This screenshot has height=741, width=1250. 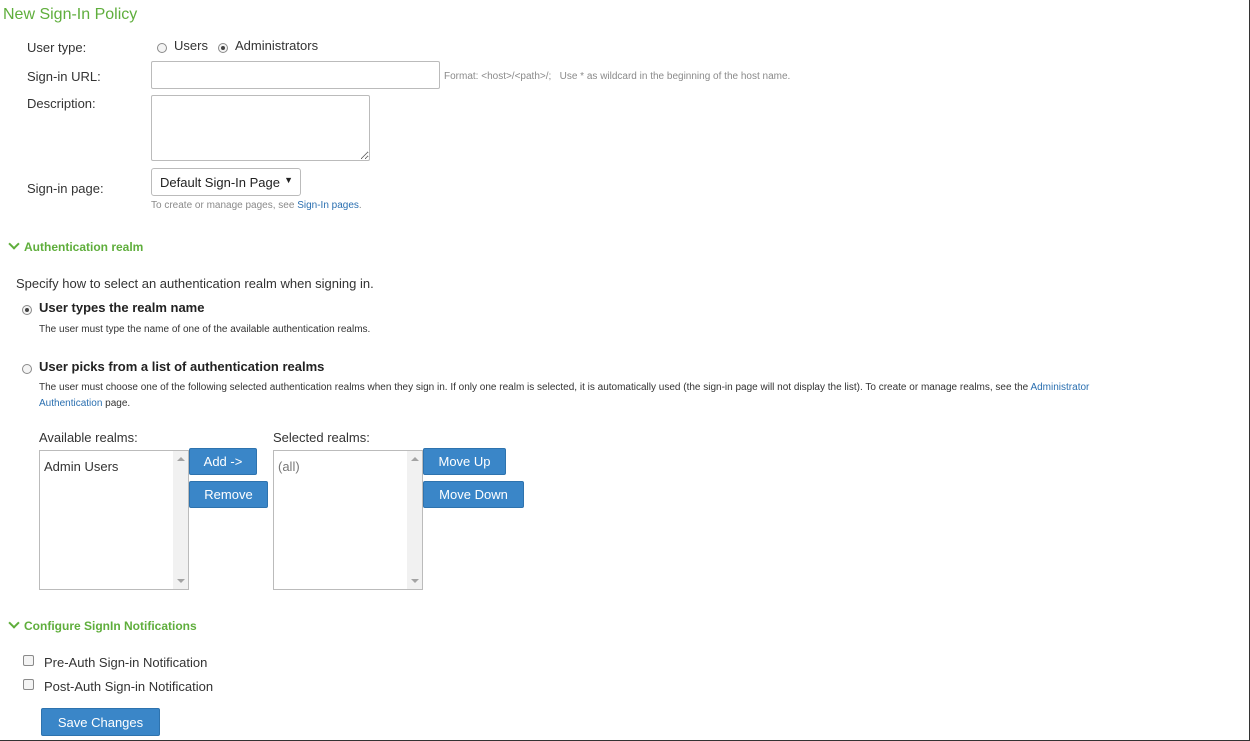 I want to click on pre-auth-checkbox, so click(x=28, y=660).